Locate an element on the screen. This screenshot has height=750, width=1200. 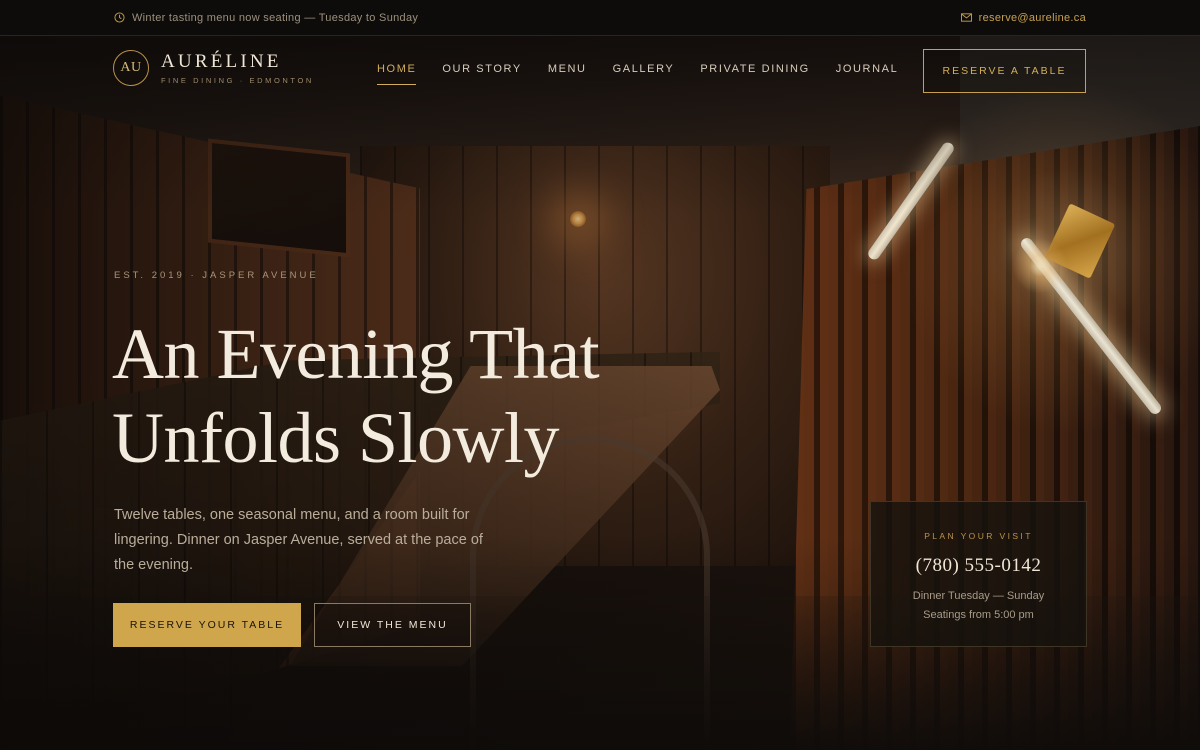
view-menu-button: VIEW THE MENU is located at coordinates (392, 625).